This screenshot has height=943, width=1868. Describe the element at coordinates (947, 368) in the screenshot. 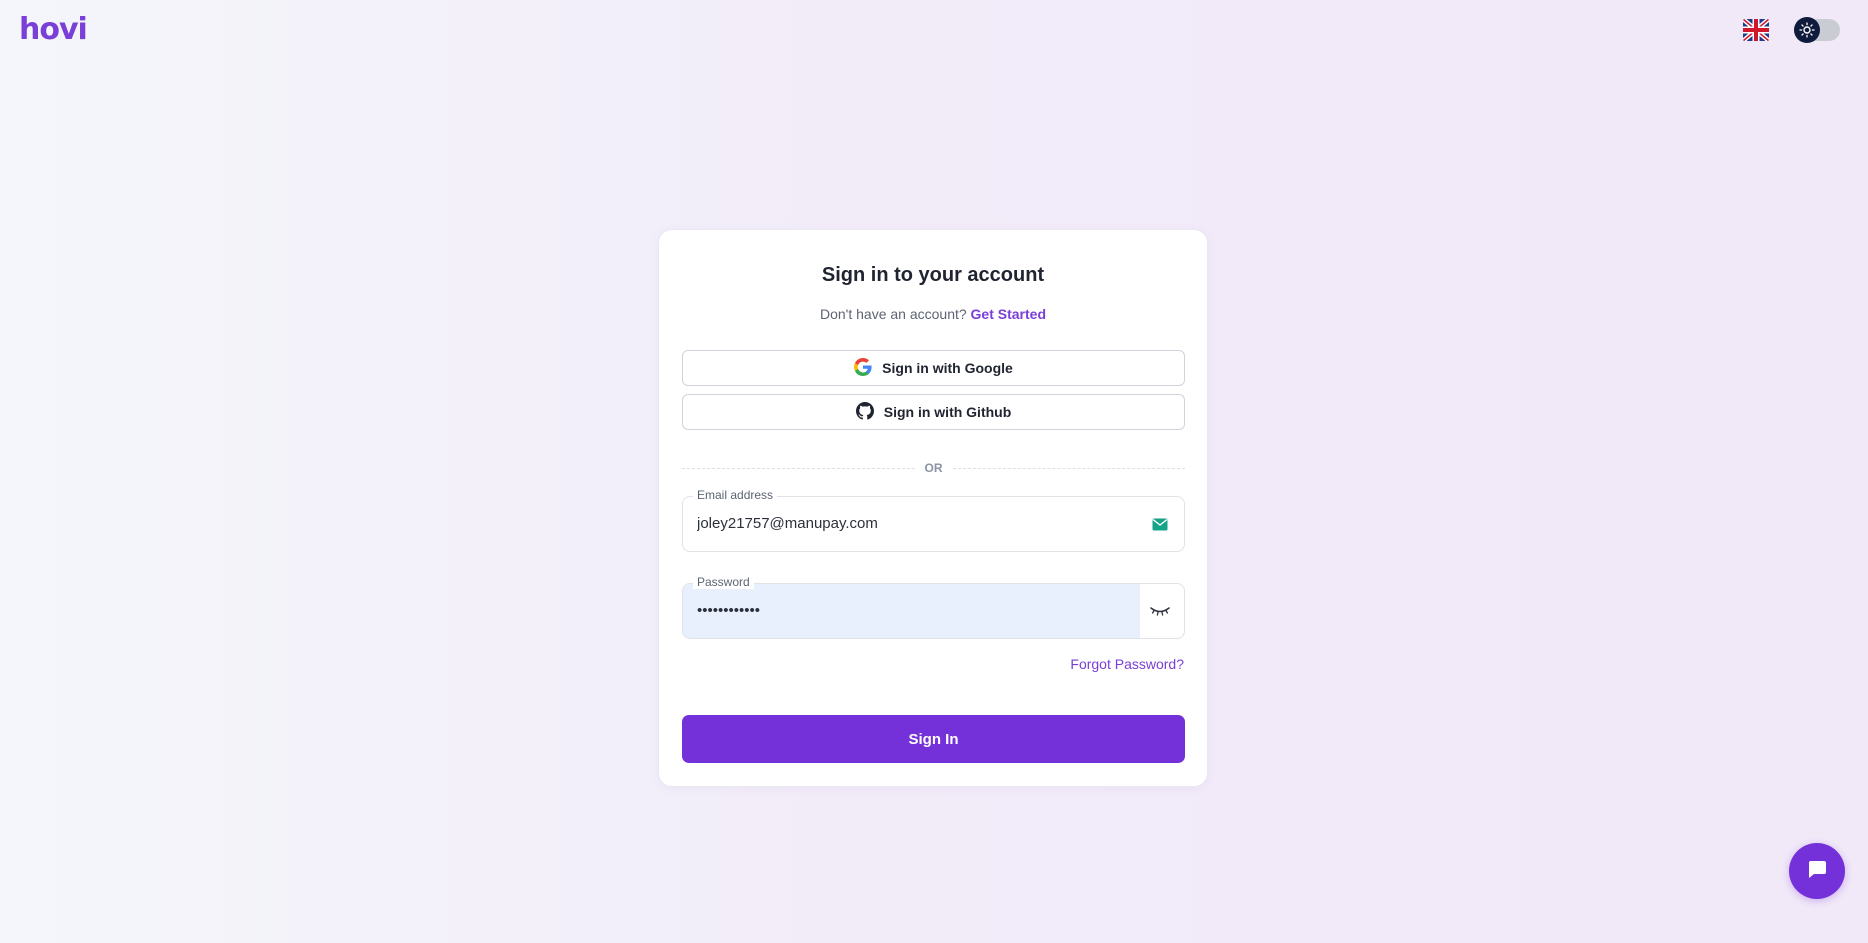

I see `google-signin-label: Sign in with Google` at that location.